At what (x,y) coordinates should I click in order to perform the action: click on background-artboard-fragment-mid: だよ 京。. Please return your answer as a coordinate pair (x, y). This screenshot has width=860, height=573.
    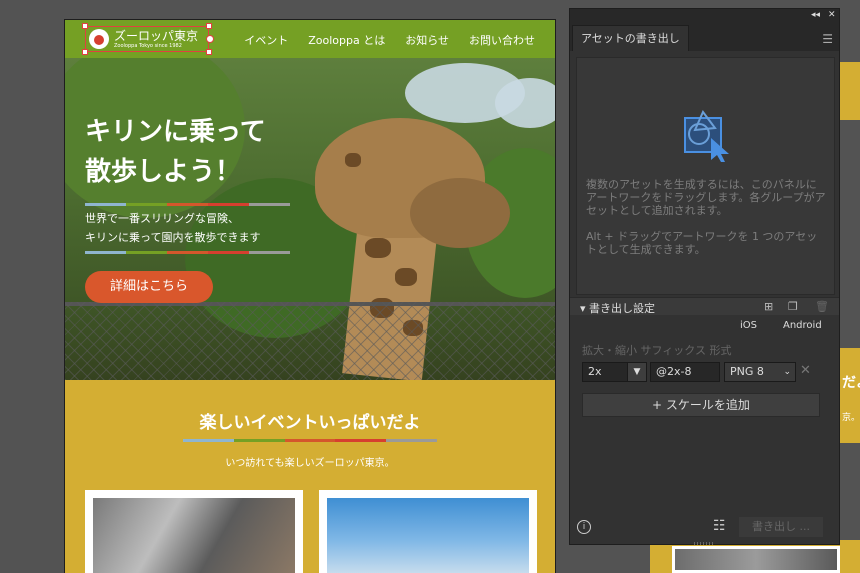
    Looking at the image, I should click on (850, 395).